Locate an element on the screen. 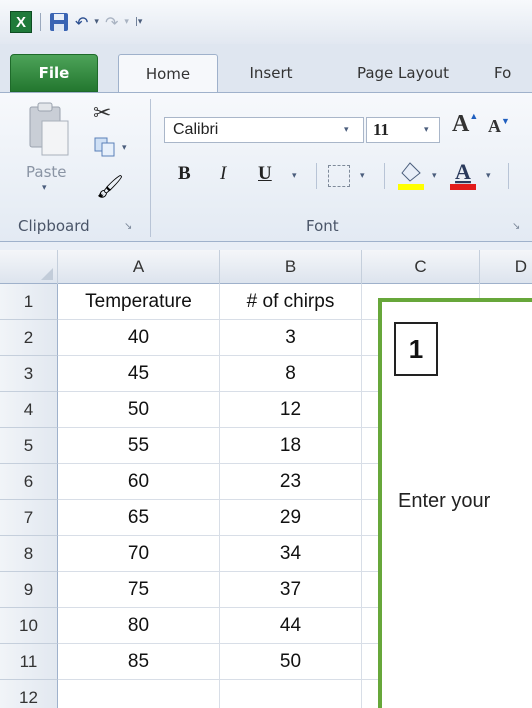 This screenshot has height=708, width=532. grow-font-icon: A▲ is located at coordinates (465, 124).